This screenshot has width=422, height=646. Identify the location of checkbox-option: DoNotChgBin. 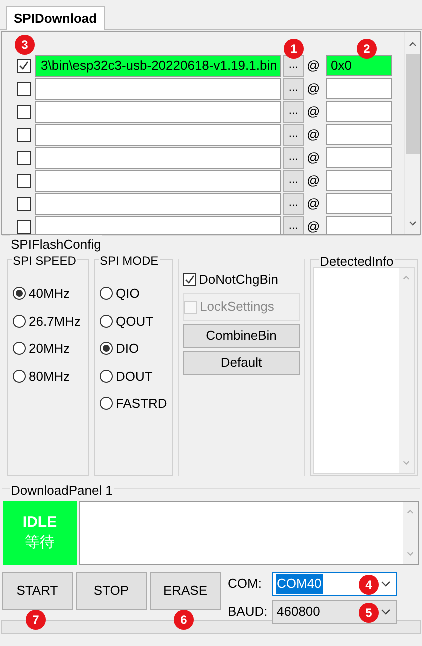
(241, 279).